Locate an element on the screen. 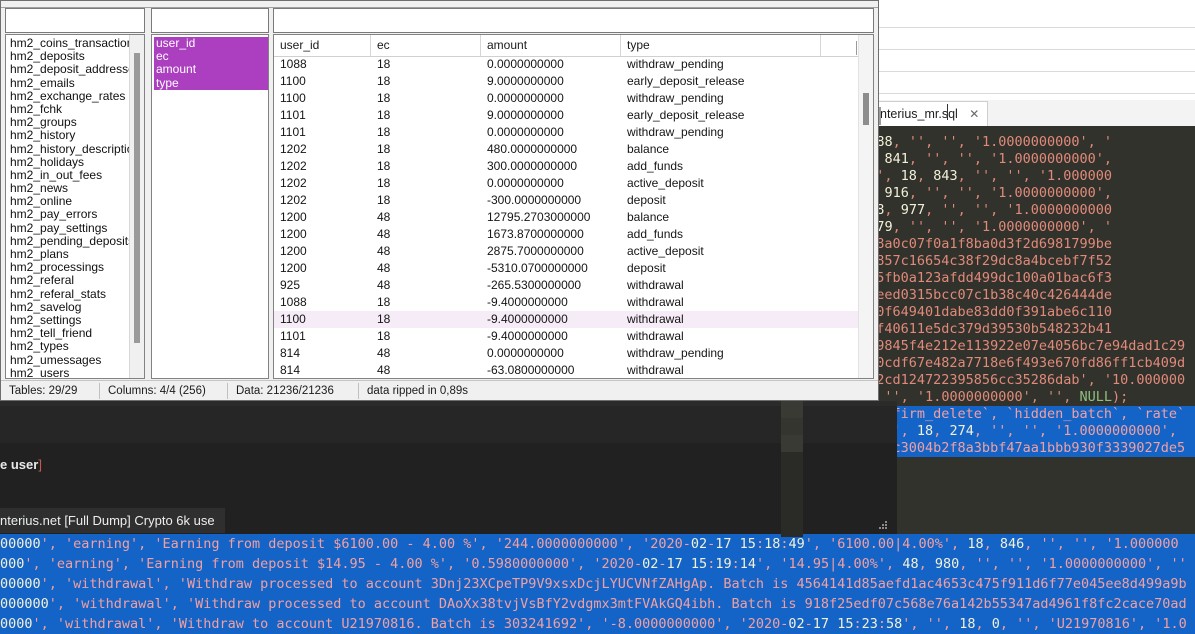  table-row: 925 48 -265.5300000000 withdrawal is located at coordinates (573, 285).